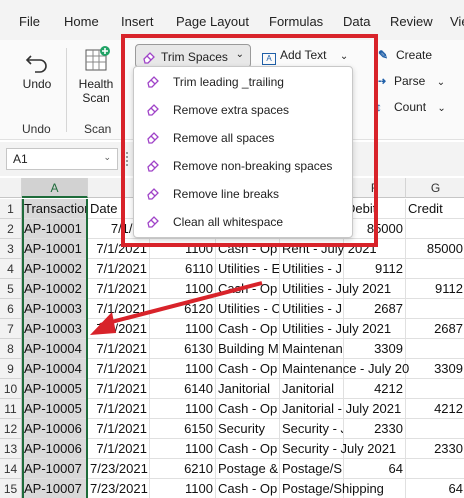  What do you see at coordinates (375, 229) in the screenshot?
I see `table-cell: 85000` at bounding box center [375, 229].